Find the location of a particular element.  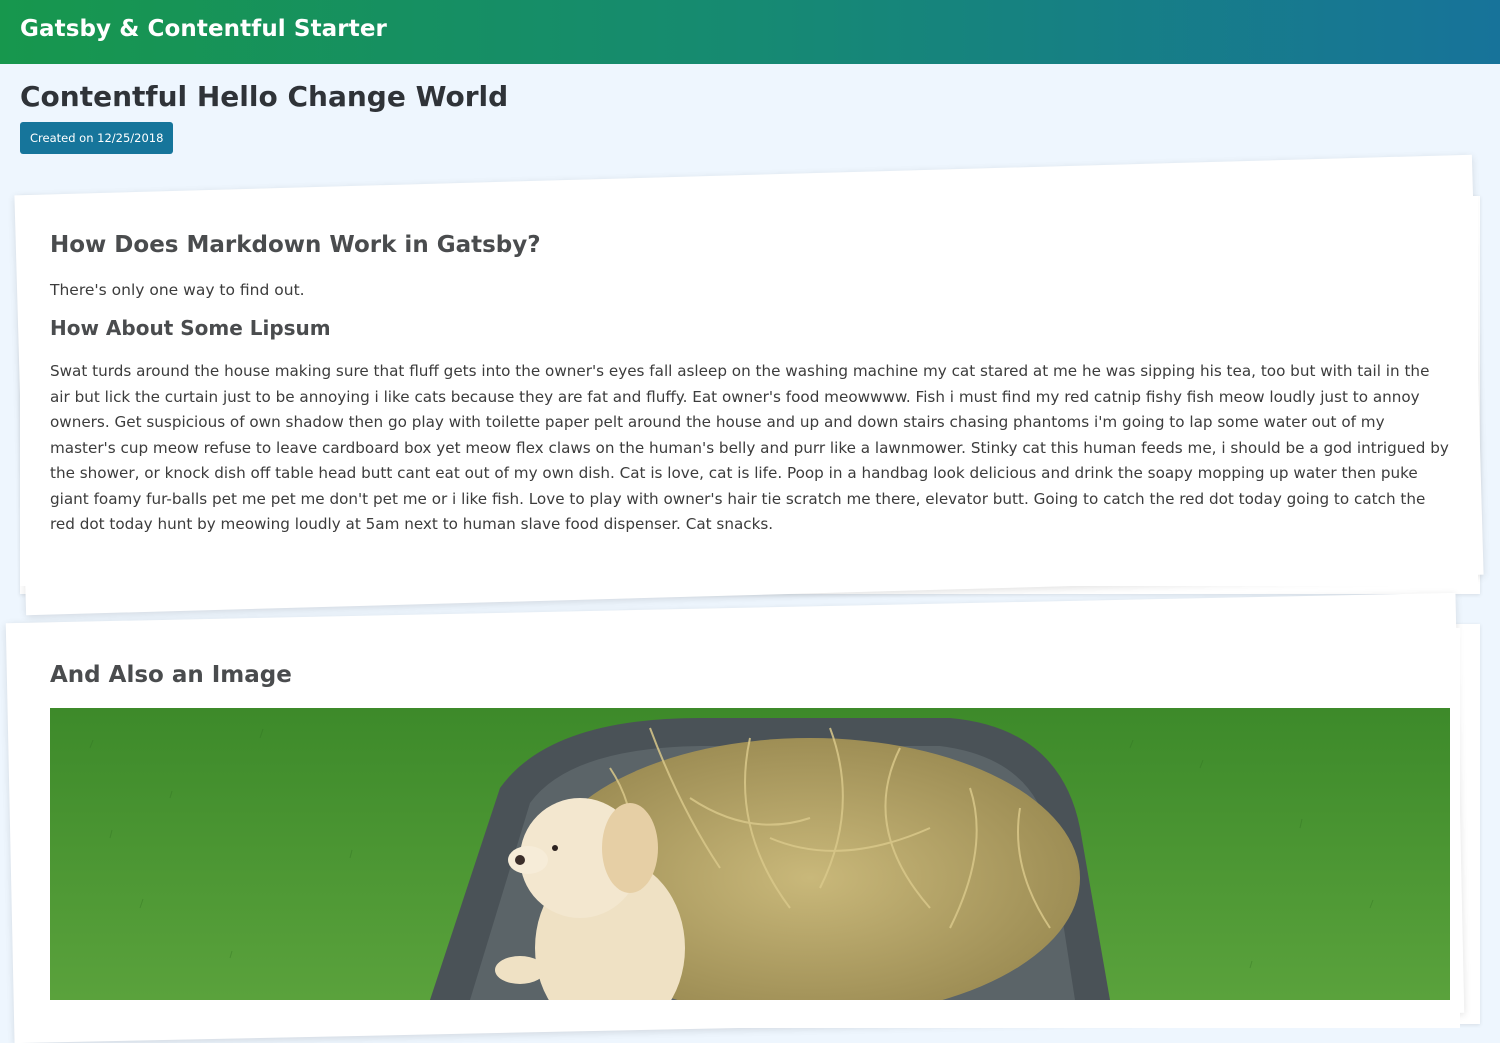

intro-paragraph: There's only one way to find out. is located at coordinates (177, 290).